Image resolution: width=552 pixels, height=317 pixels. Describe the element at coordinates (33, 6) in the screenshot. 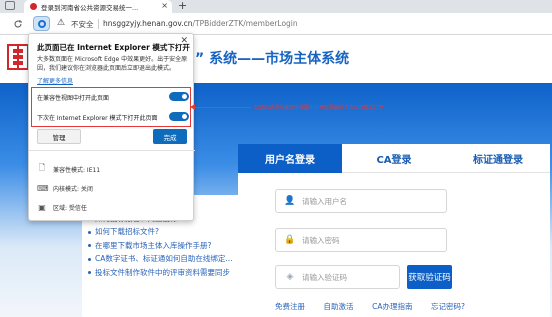

I see `site-favicon-icon` at that location.